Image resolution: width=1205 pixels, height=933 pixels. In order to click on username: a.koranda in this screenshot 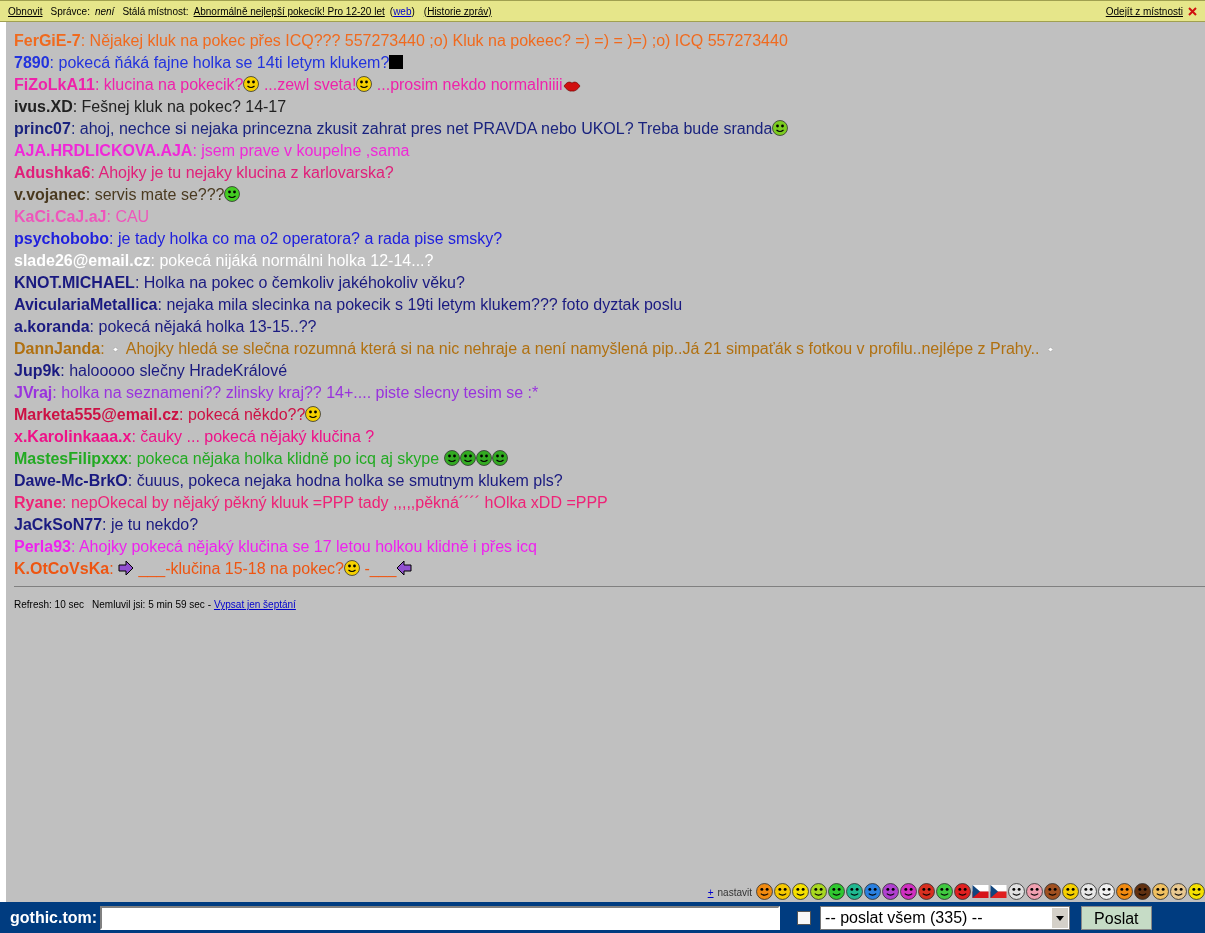, I will do `click(52, 326)`.